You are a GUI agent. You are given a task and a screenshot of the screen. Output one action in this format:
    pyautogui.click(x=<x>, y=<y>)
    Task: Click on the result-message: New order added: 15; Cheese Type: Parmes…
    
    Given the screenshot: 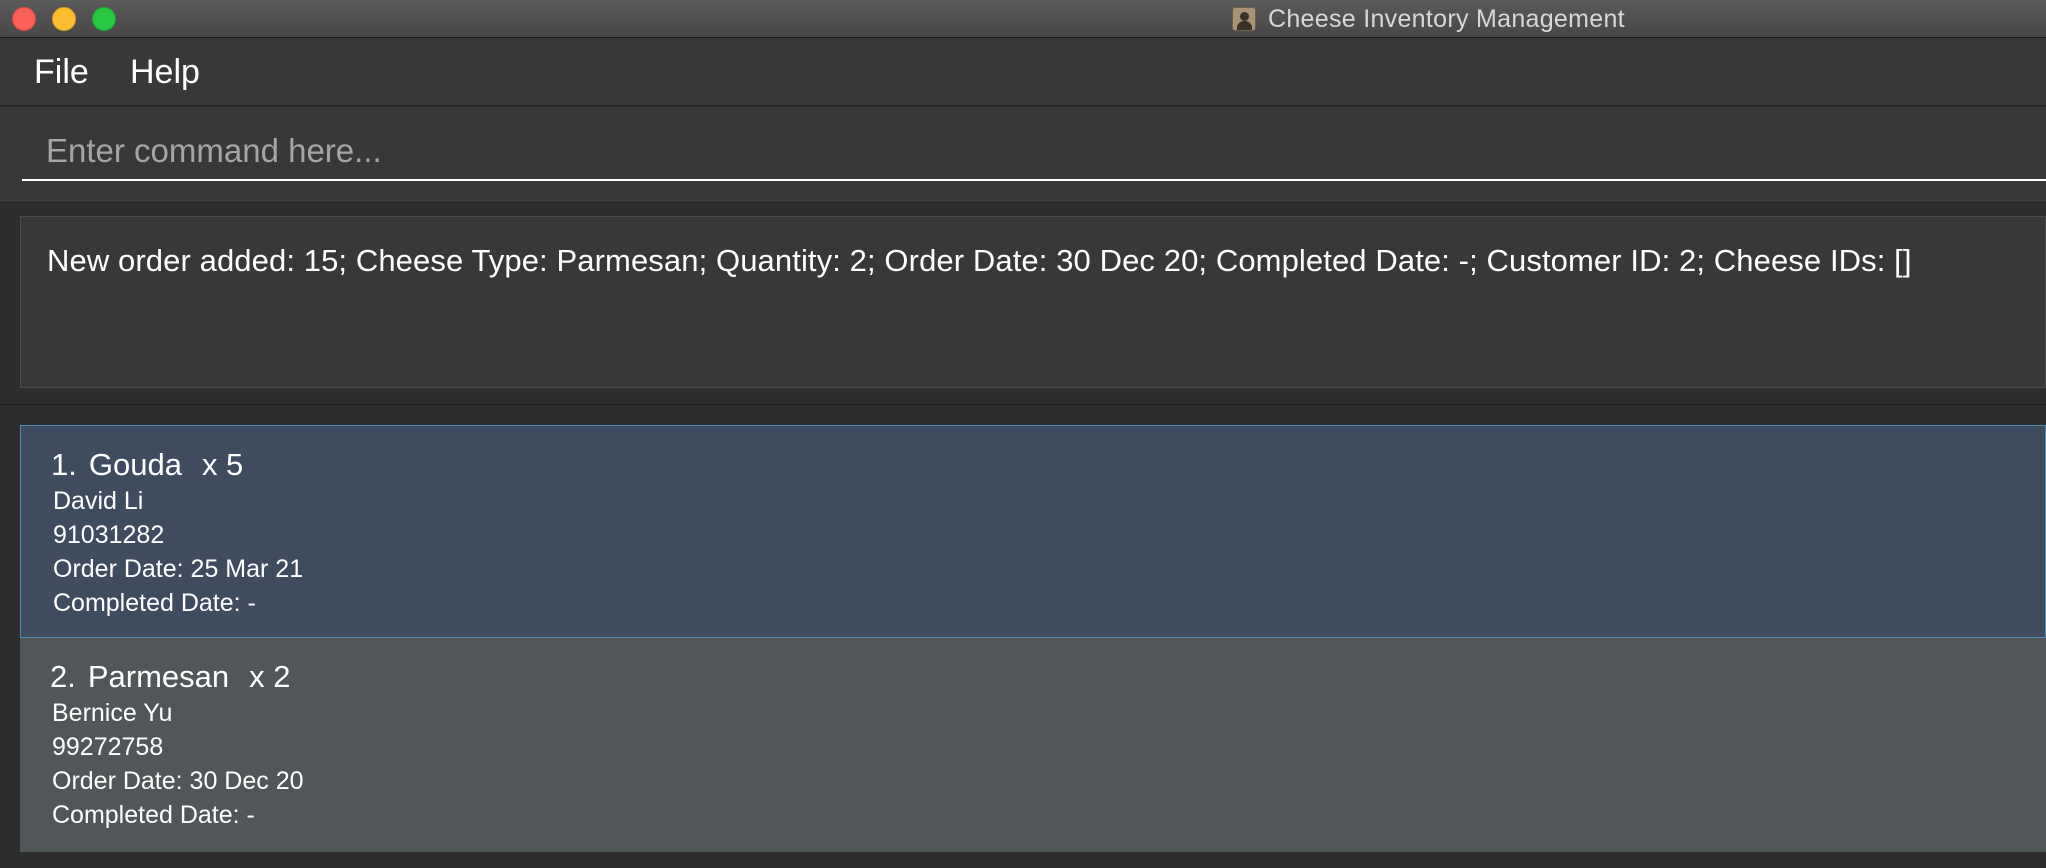 What is the action you would take?
    pyautogui.click(x=979, y=260)
    